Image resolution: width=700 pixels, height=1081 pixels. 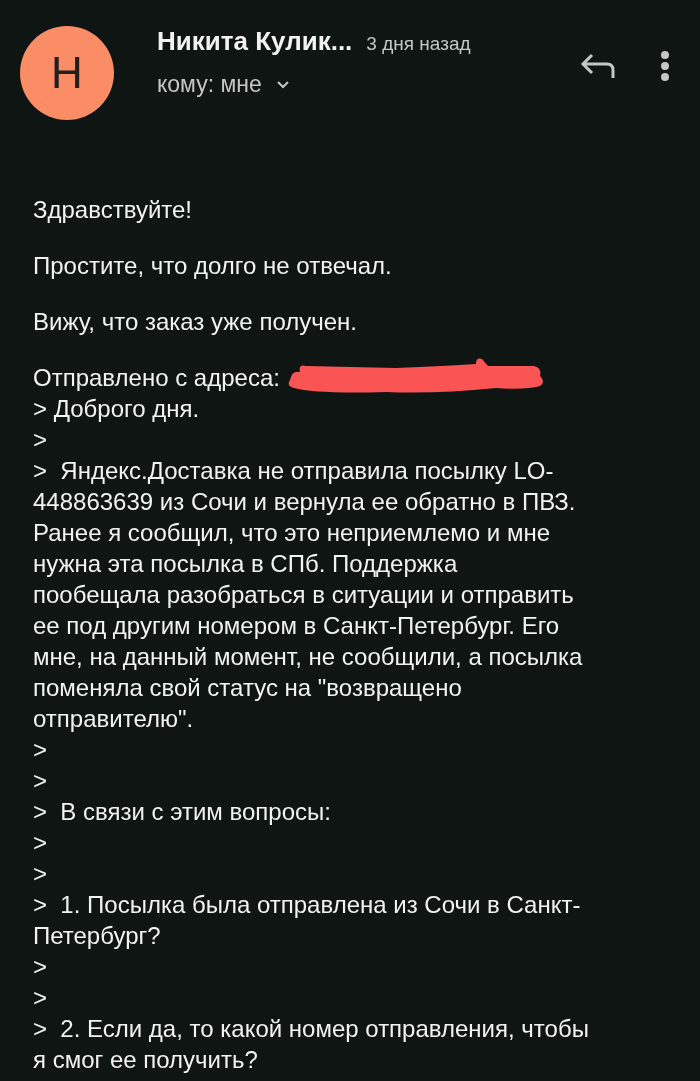 What do you see at coordinates (213, 266) in the screenshot?
I see `message-paragraph: Простите, что долго не отвечал.` at bounding box center [213, 266].